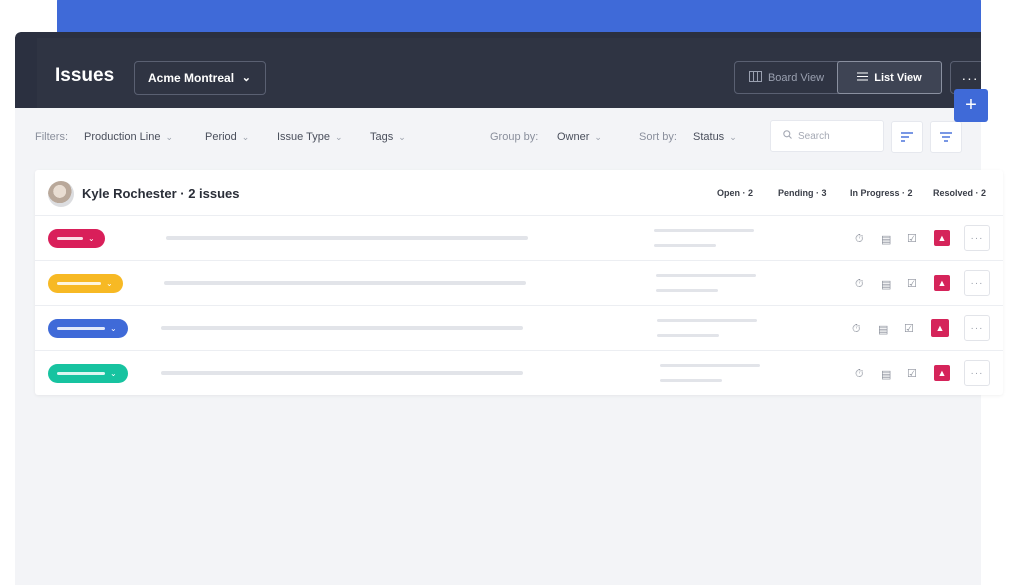  What do you see at coordinates (735, 193) in the screenshot?
I see `stat-open: Open · 2` at bounding box center [735, 193].